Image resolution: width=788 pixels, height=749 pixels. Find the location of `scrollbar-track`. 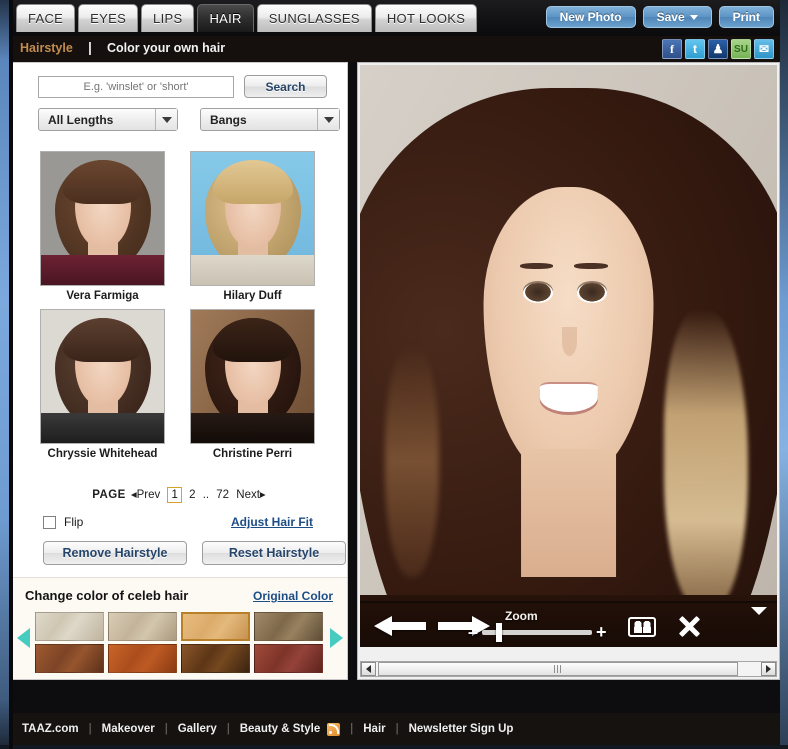

scrollbar-track is located at coordinates (568, 669).